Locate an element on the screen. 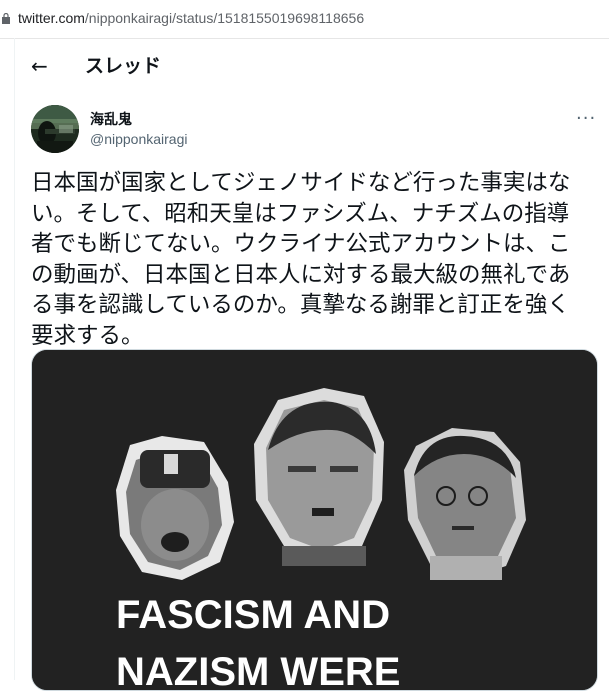 The height and width of the screenshot is (691, 609). timeline-border is located at coordinates (14, 359).